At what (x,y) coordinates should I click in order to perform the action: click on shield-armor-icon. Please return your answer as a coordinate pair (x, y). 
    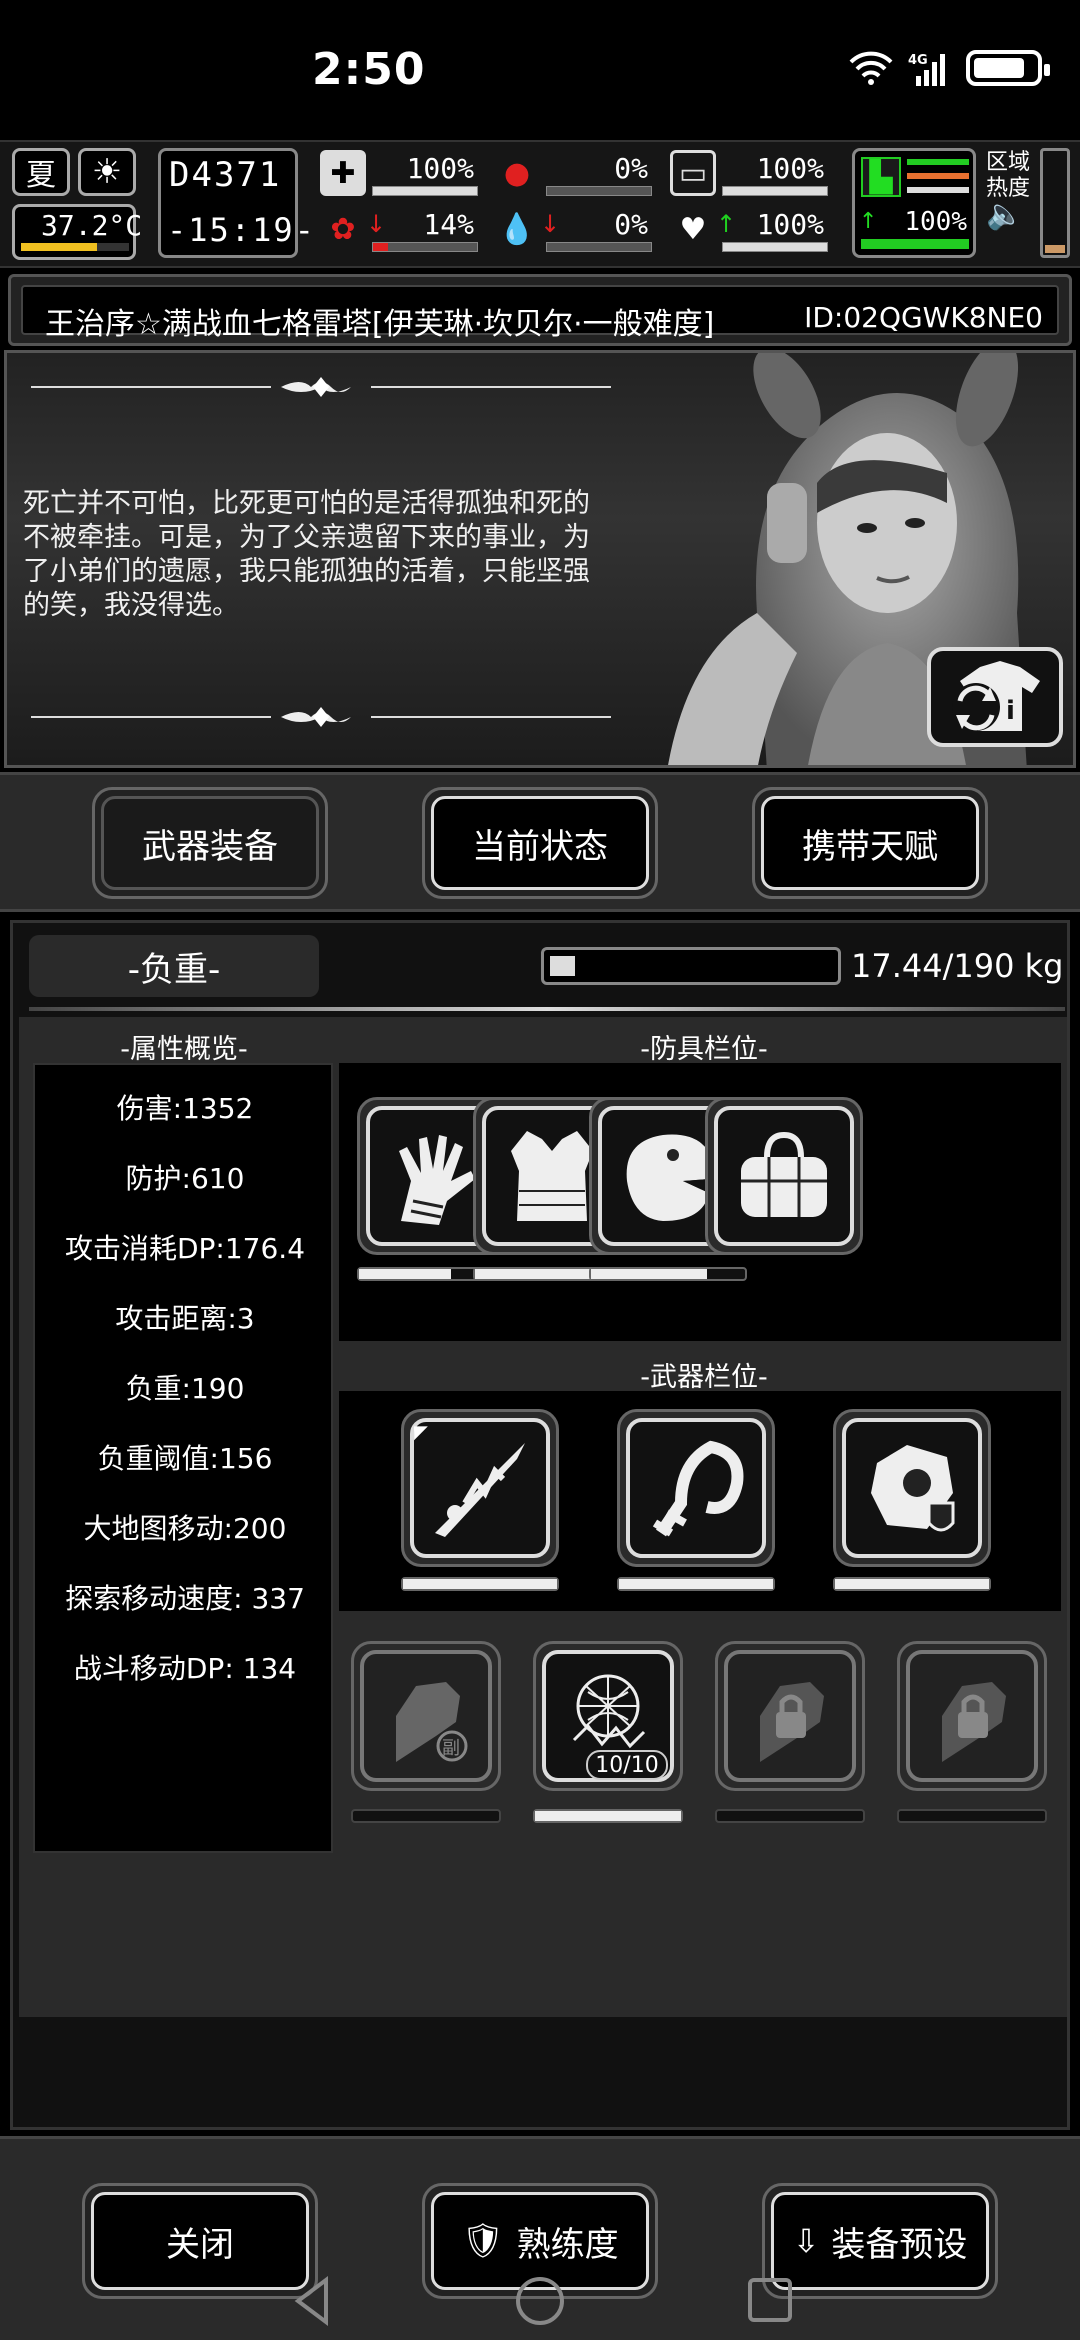
    Looking at the image, I should click on (913, 1488).